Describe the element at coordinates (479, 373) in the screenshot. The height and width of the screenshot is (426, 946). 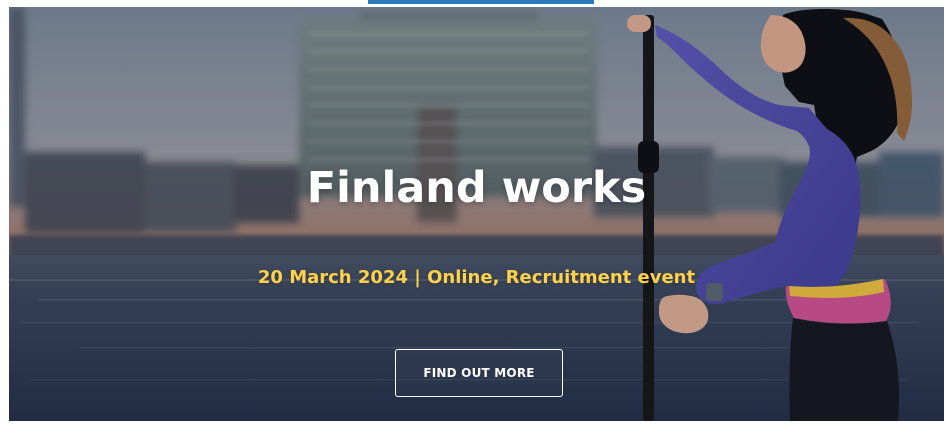
I see `find-out-more-button: FIND OUT MORE` at that location.